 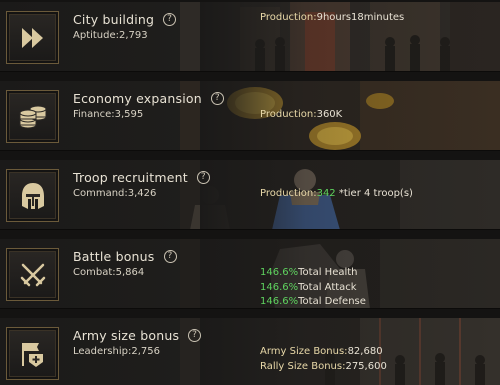 I want to click on bonus-value: 82,680, so click(x=365, y=351).